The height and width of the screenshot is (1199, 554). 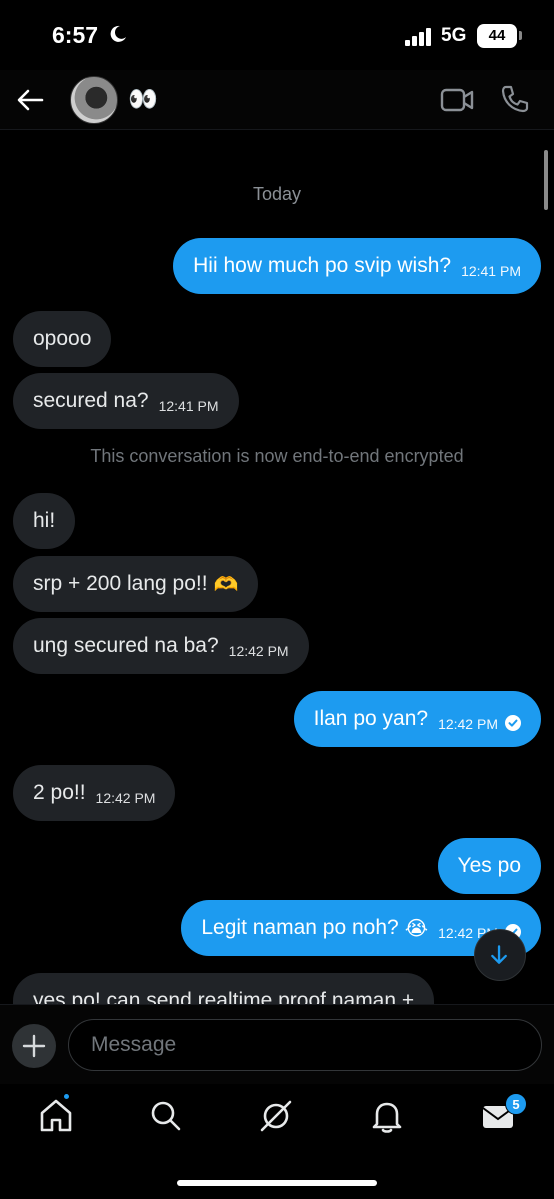 What do you see at coordinates (277, 1141) in the screenshot?
I see `bottom-tab-bar: 5` at bounding box center [277, 1141].